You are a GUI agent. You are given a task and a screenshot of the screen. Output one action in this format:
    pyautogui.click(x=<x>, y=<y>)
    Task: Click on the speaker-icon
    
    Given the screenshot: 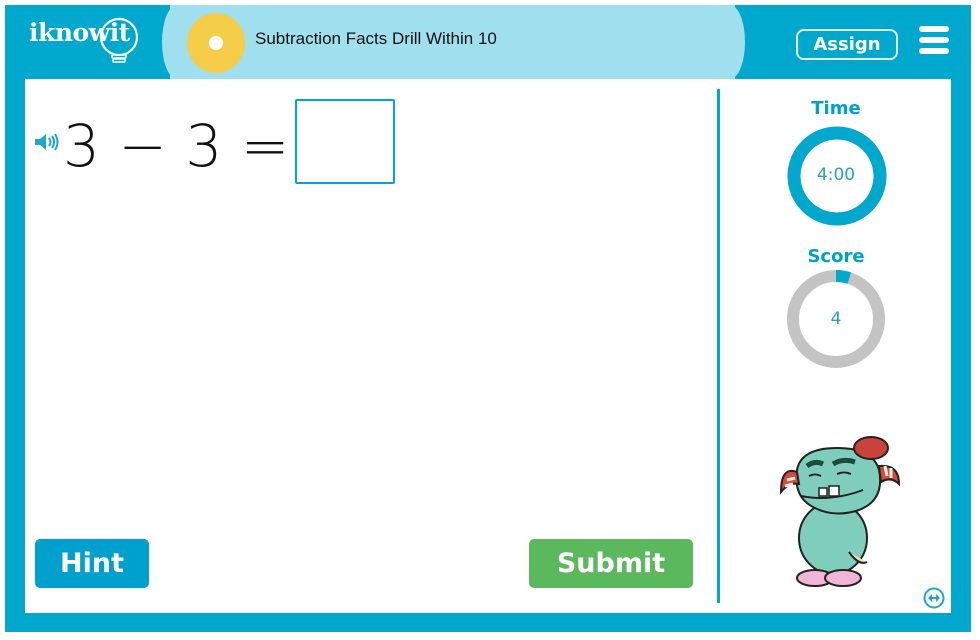 What is the action you would take?
    pyautogui.click(x=47, y=142)
    